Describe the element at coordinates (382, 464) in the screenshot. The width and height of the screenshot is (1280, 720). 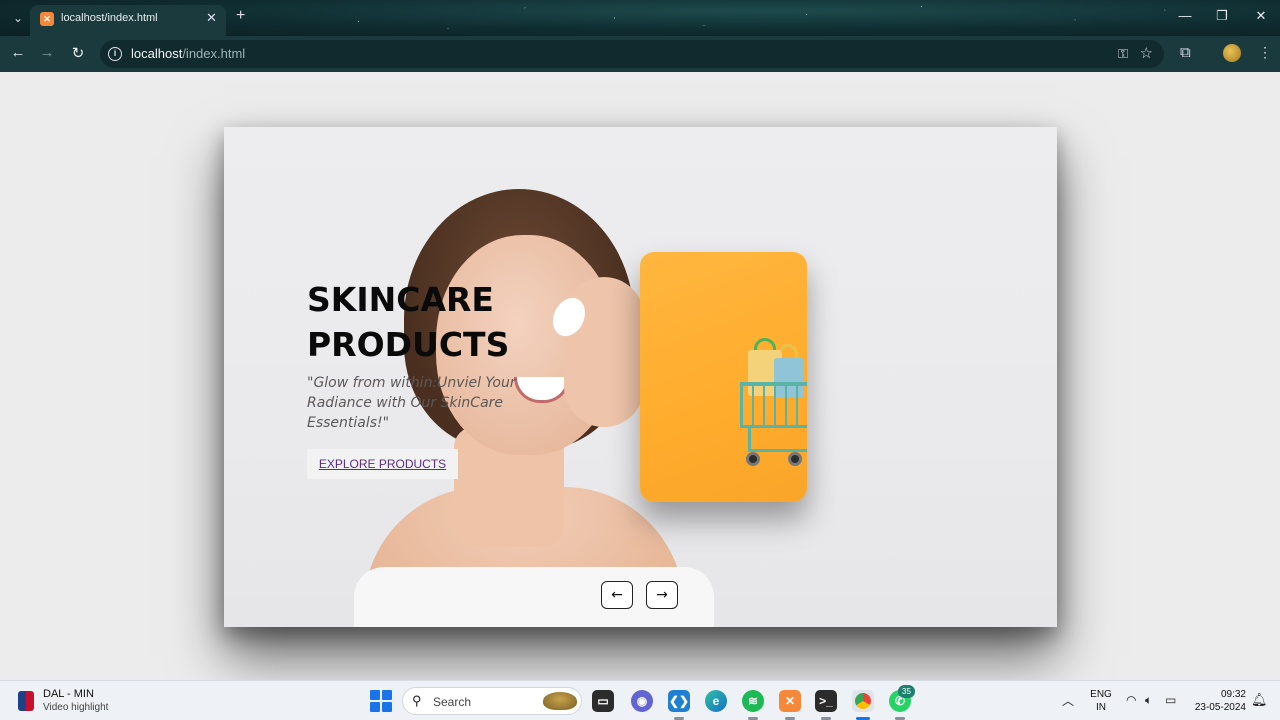
I see `explore-products-button: EXPLORE PRODUCTS` at that location.